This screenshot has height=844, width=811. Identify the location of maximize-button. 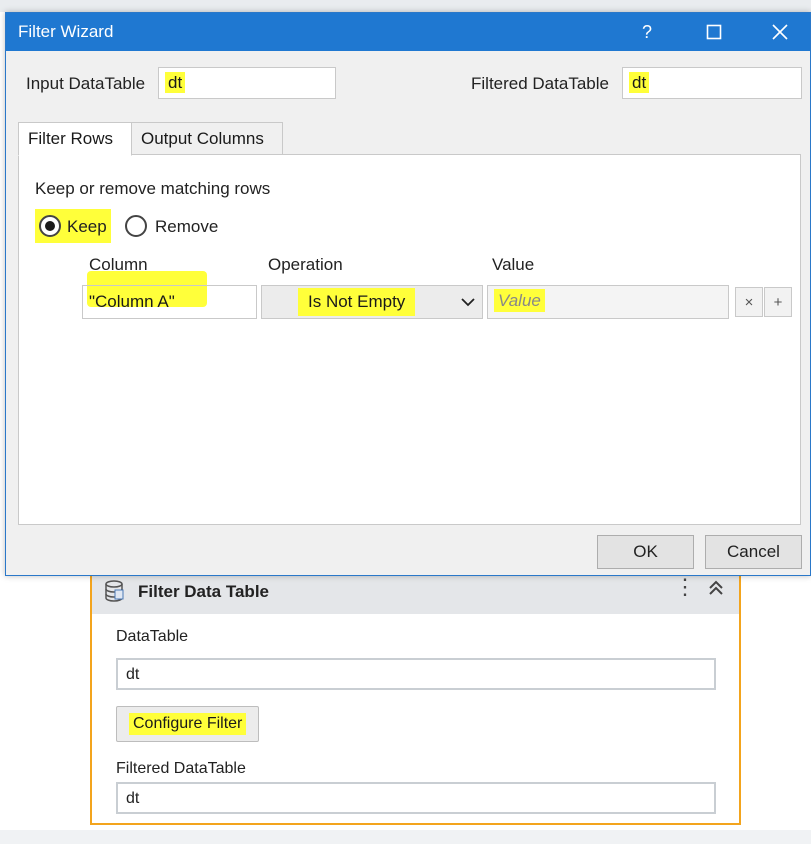
(714, 32).